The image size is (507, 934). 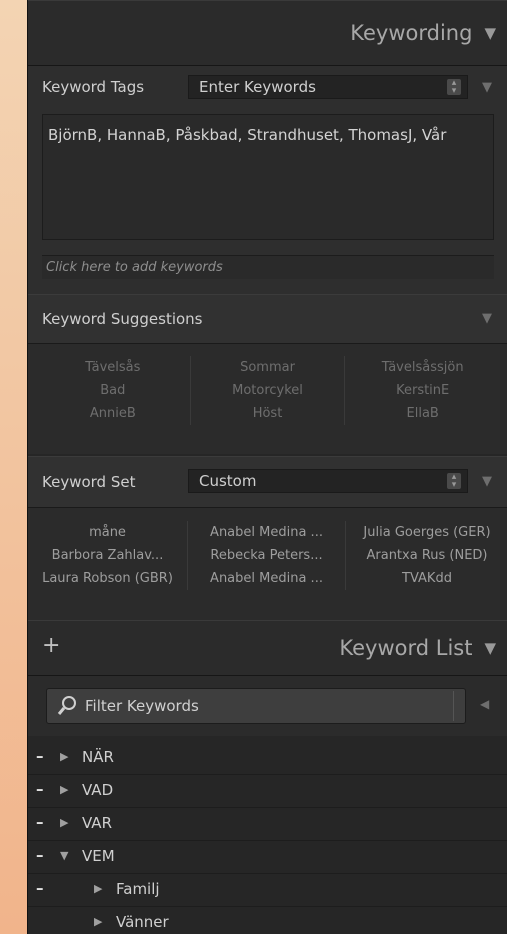 What do you see at coordinates (484, 704) in the screenshot?
I see `triangle-left-icon: ◀` at bounding box center [484, 704].